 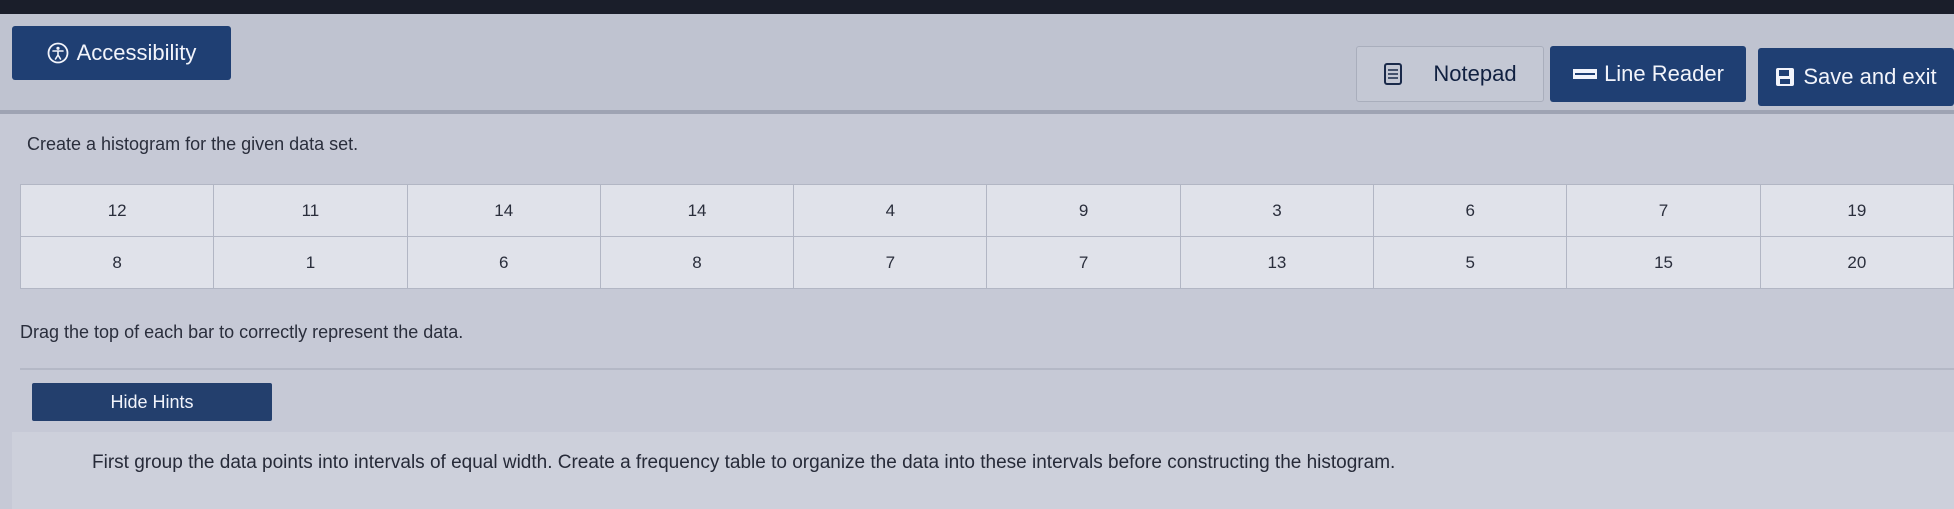 I want to click on data-cell: 20, so click(x=1856, y=262).